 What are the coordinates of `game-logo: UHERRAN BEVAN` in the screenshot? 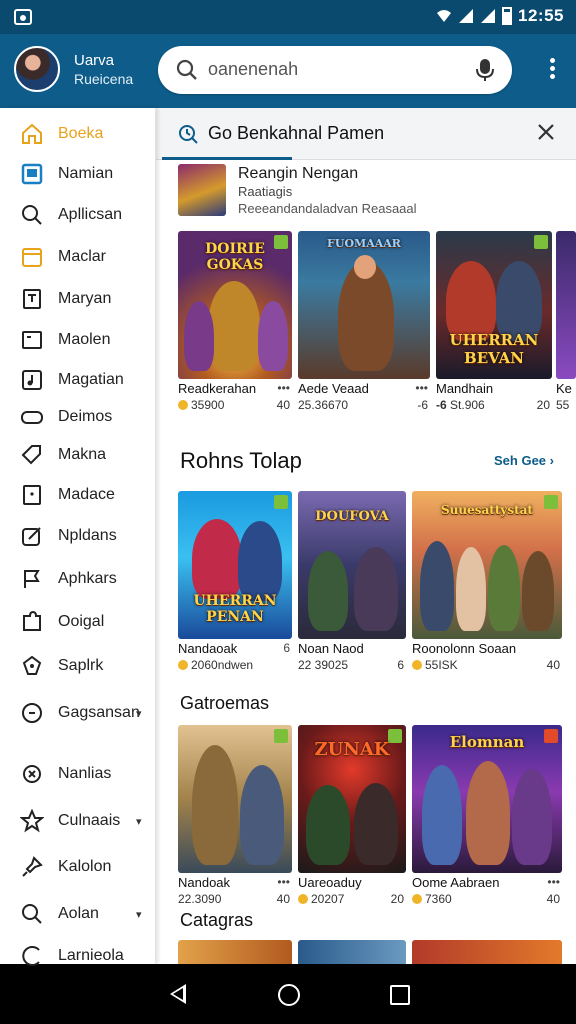 It's located at (494, 349).